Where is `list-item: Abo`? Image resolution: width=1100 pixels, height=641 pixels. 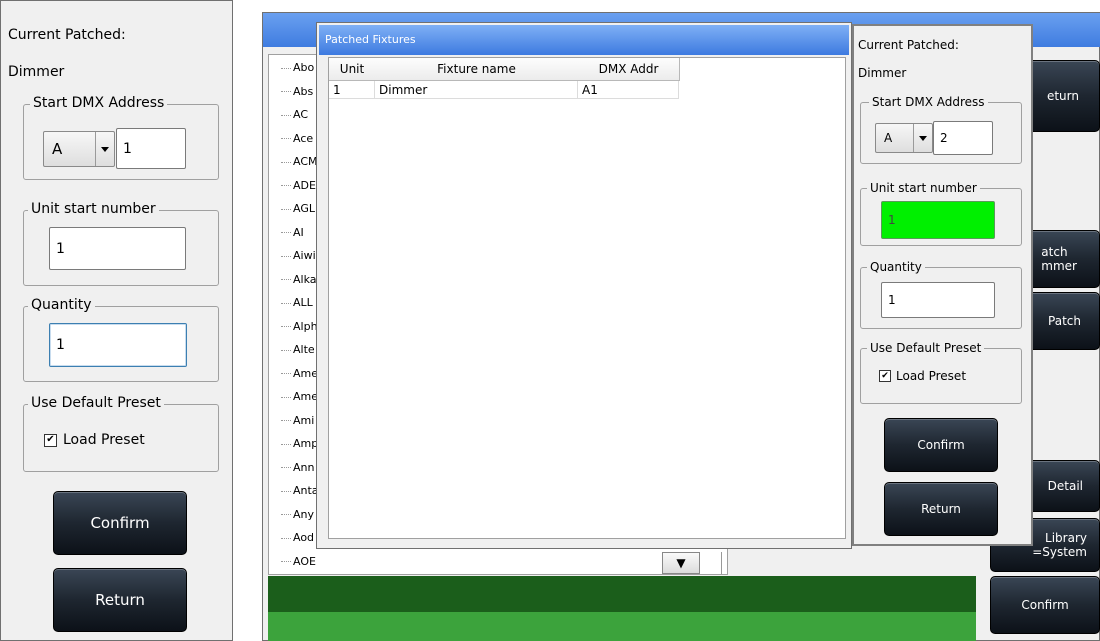 list-item: Abo is located at coordinates (297, 67).